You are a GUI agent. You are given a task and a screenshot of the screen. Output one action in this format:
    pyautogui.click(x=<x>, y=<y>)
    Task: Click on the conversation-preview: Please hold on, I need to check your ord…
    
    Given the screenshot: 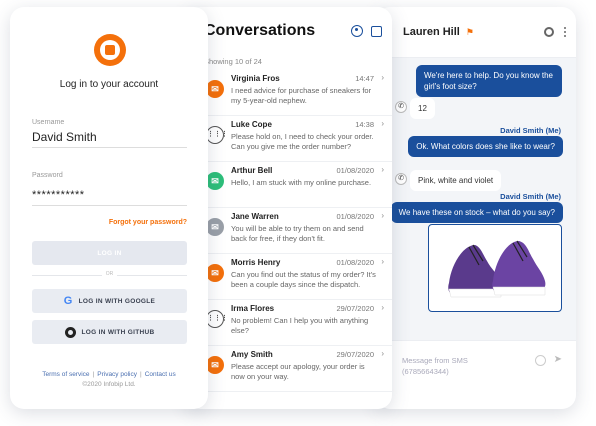 What is the action you would take?
    pyautogui.click(x=302, y=141)
    